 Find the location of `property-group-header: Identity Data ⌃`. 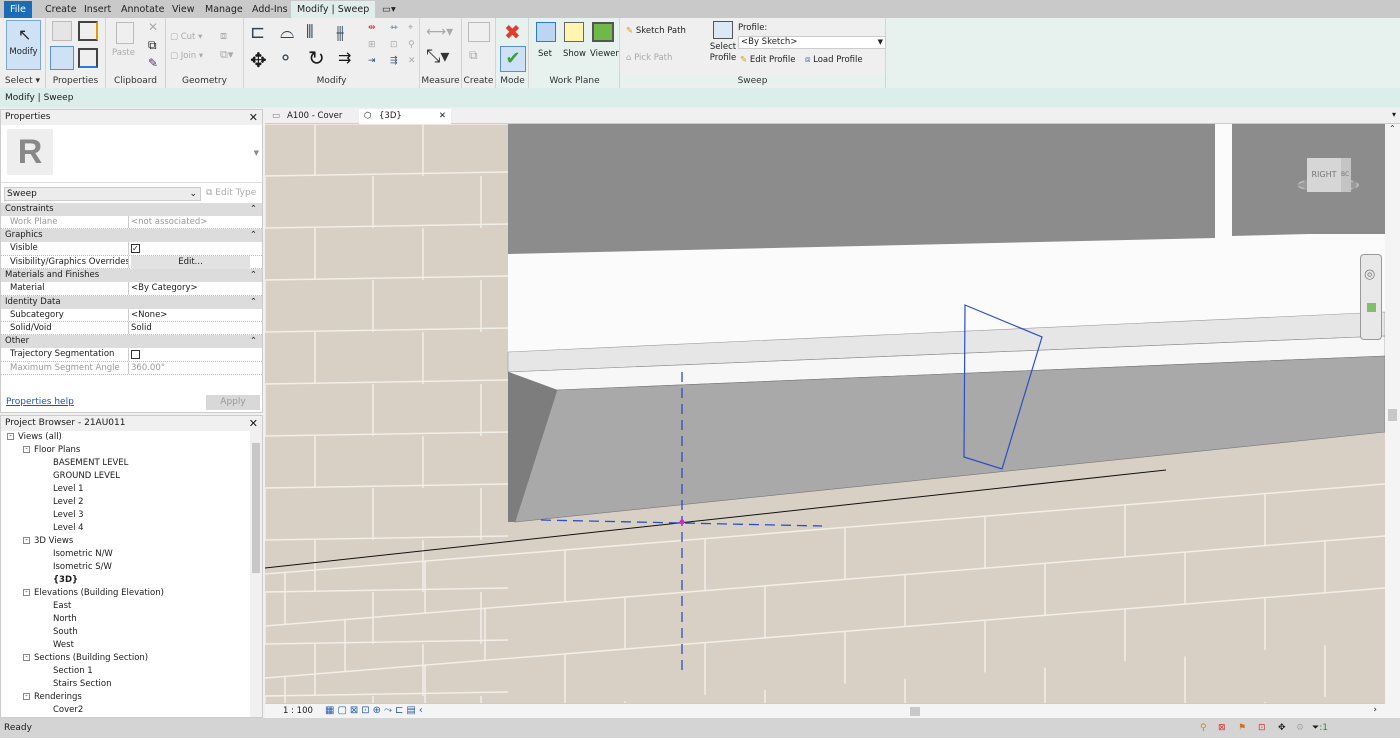

property-group-header: Identity Data ⌃ is located at coordinates (131, 302).